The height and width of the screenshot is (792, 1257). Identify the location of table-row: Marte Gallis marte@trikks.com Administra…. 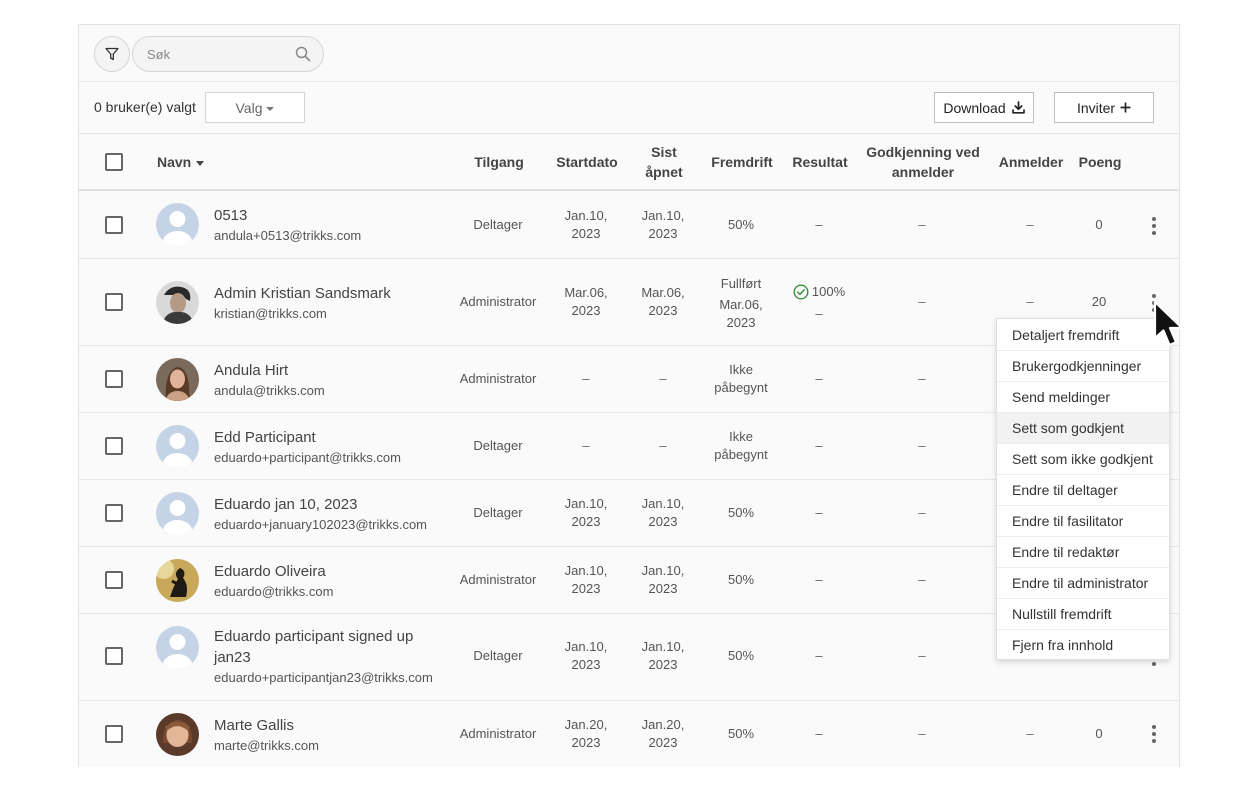
(629, 734).